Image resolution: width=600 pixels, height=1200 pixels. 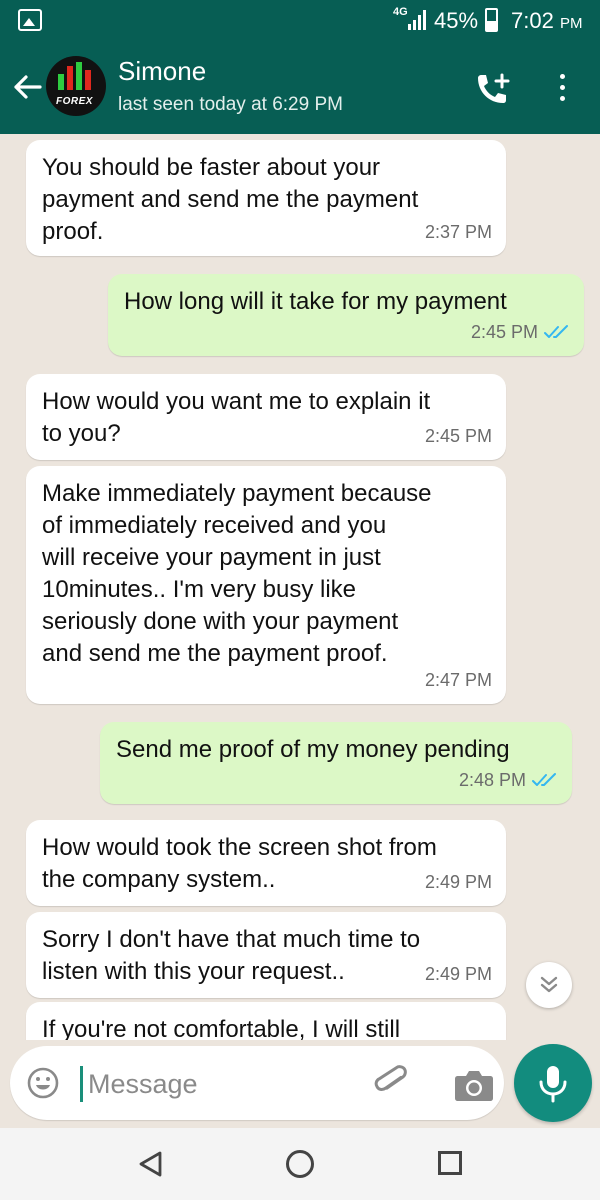 I want to click on system-nav-bar, so click(x=300, y=1164).